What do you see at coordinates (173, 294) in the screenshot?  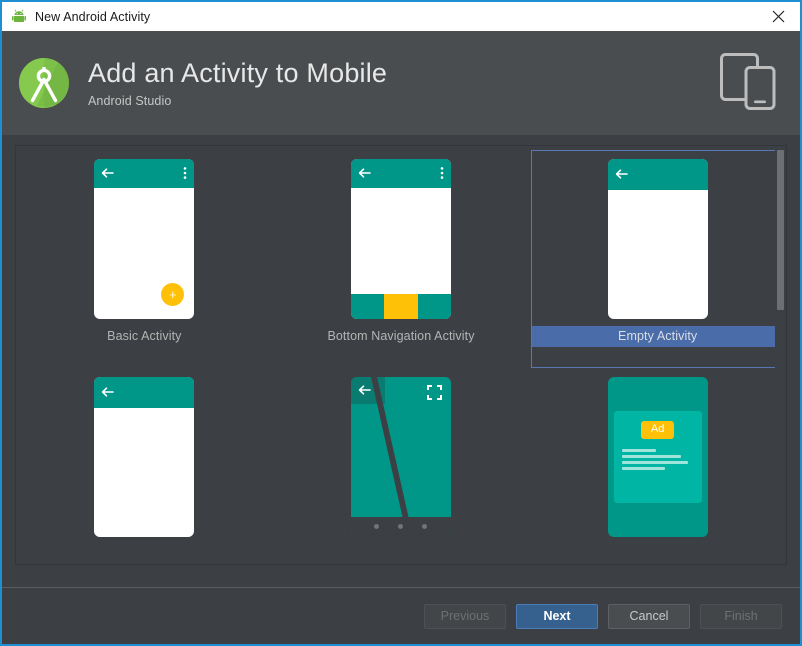 I see `floating-action-button-icon: +` at bounding box center [173, 294].